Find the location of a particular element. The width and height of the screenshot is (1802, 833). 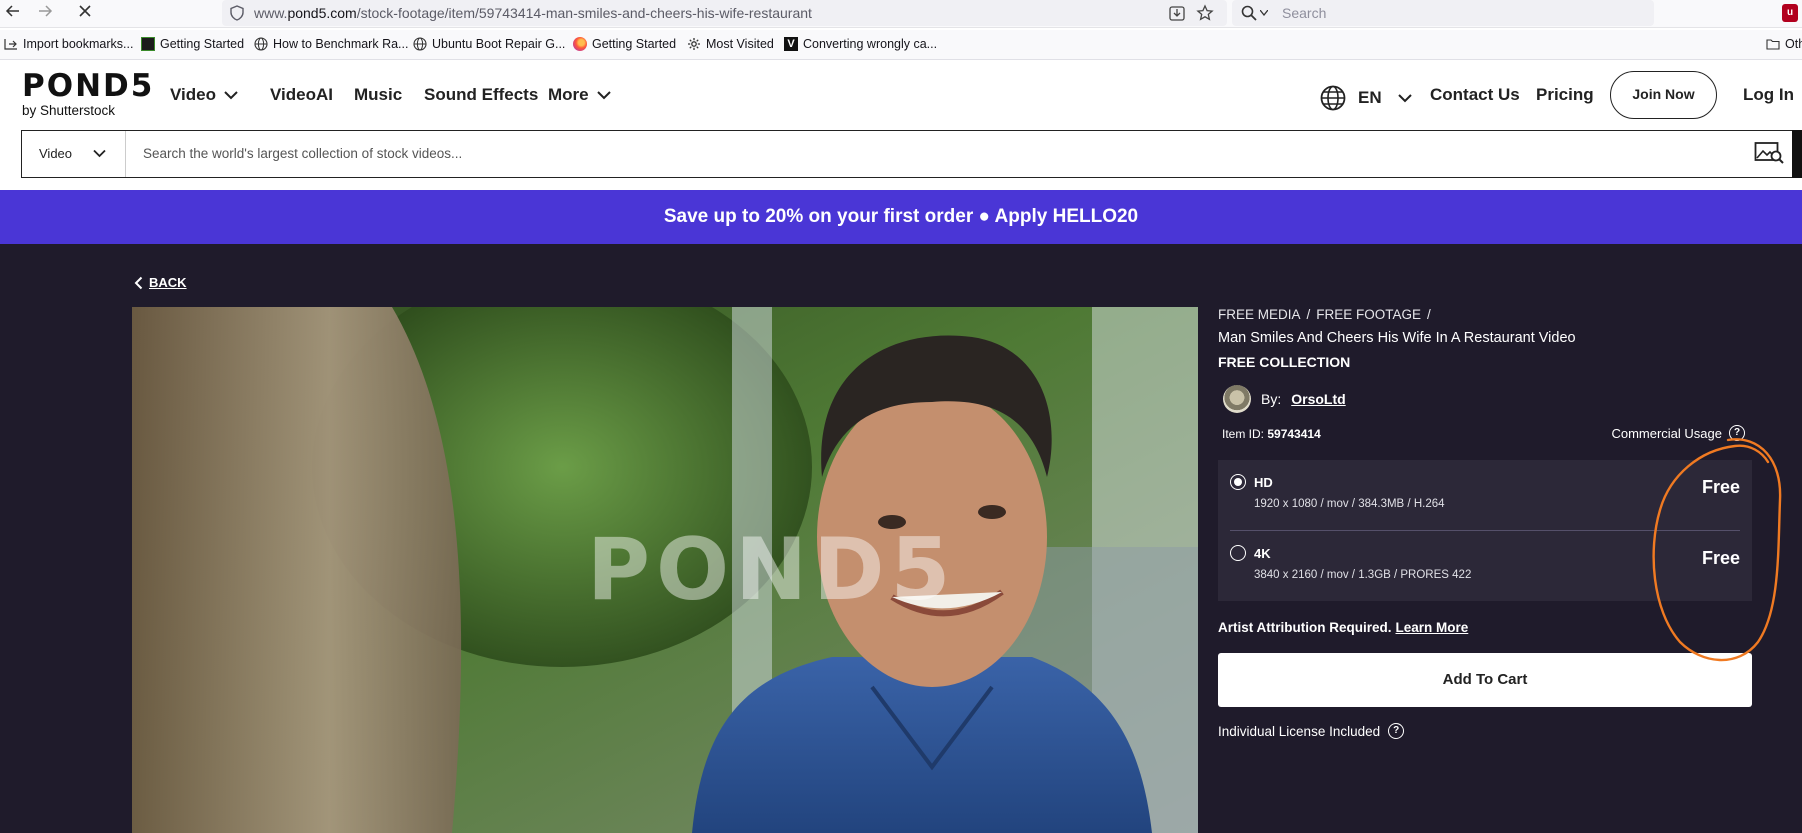

firefox-icon is located at coordinates (580, 44).